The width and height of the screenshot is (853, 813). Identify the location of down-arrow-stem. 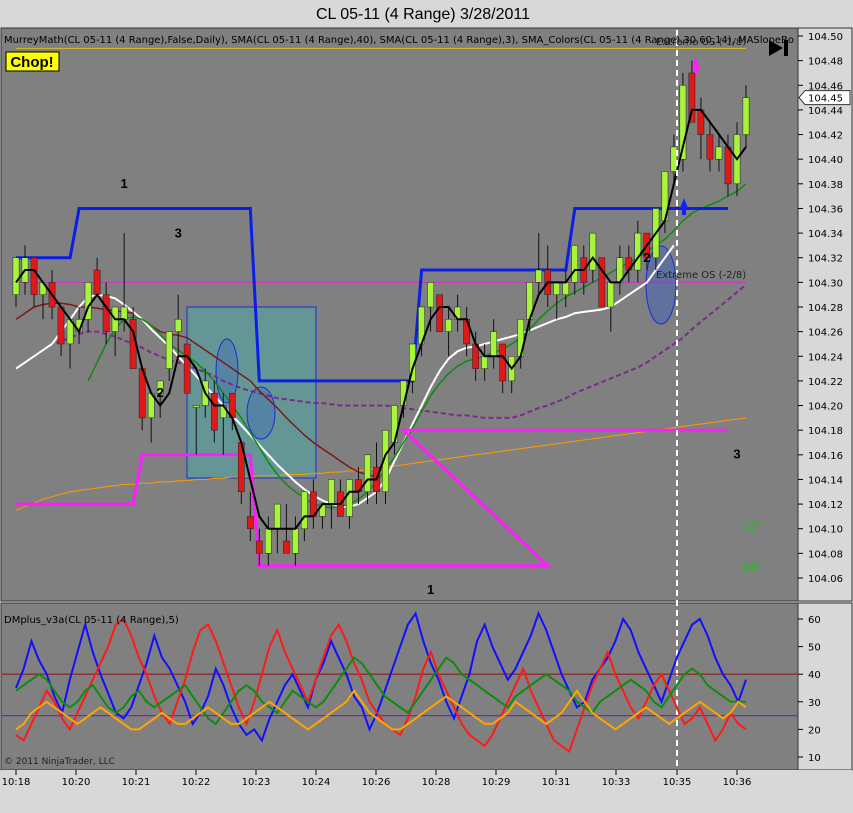
(696, 63).